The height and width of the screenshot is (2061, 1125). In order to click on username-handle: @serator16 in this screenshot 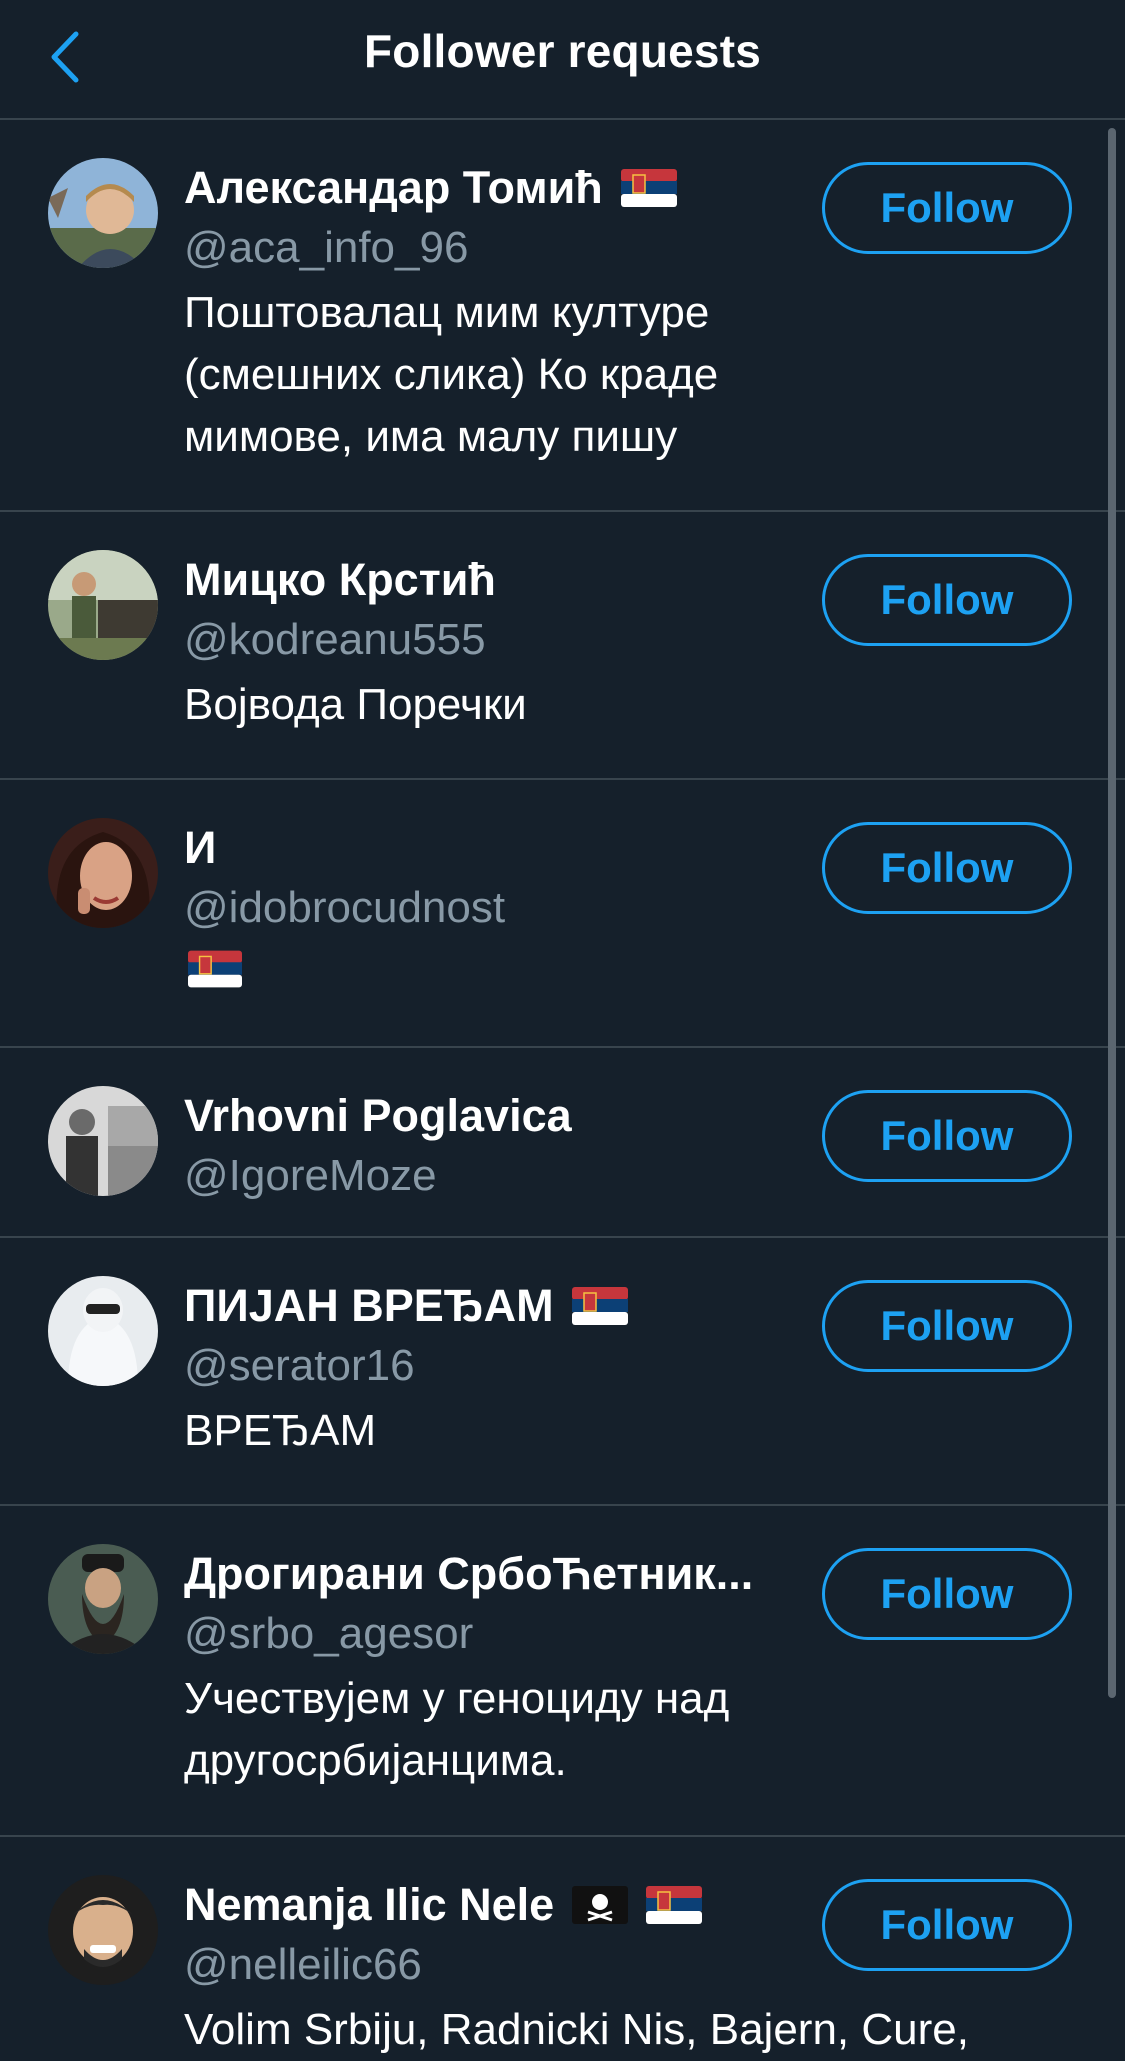, I will do `click(299, 1365)`.